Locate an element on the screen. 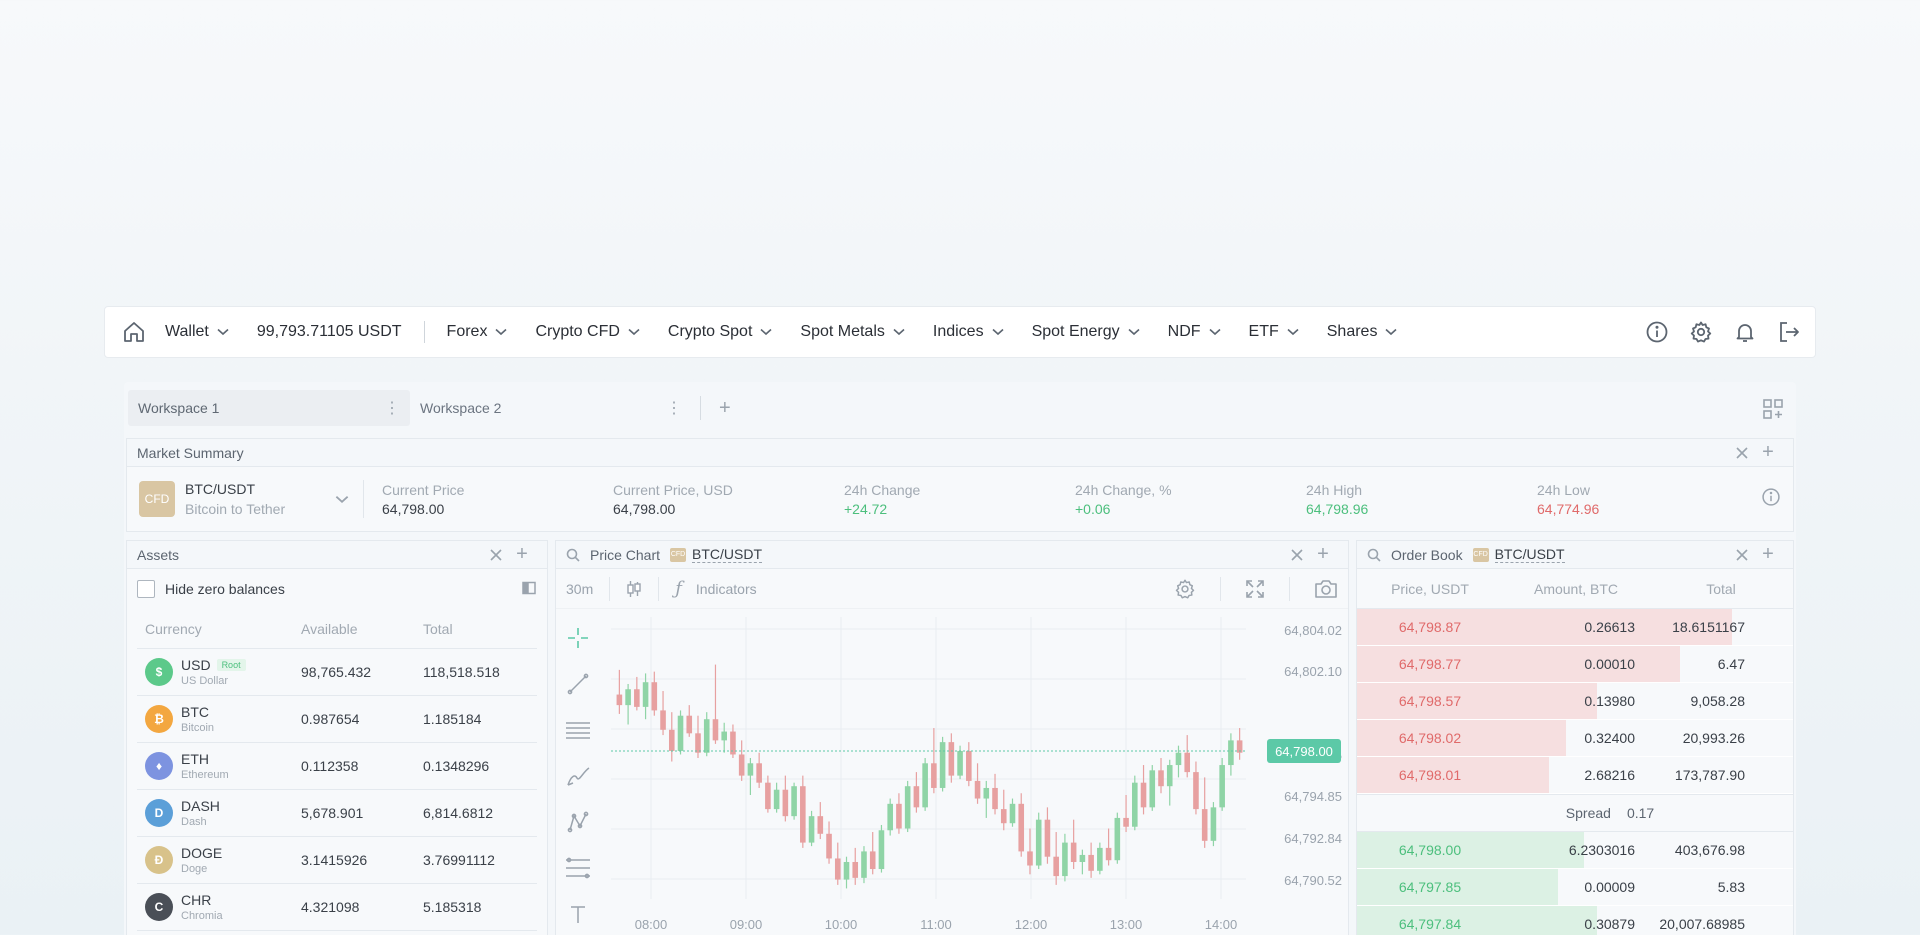  hide-zero-checkbox is located at coordinates (146, 589).